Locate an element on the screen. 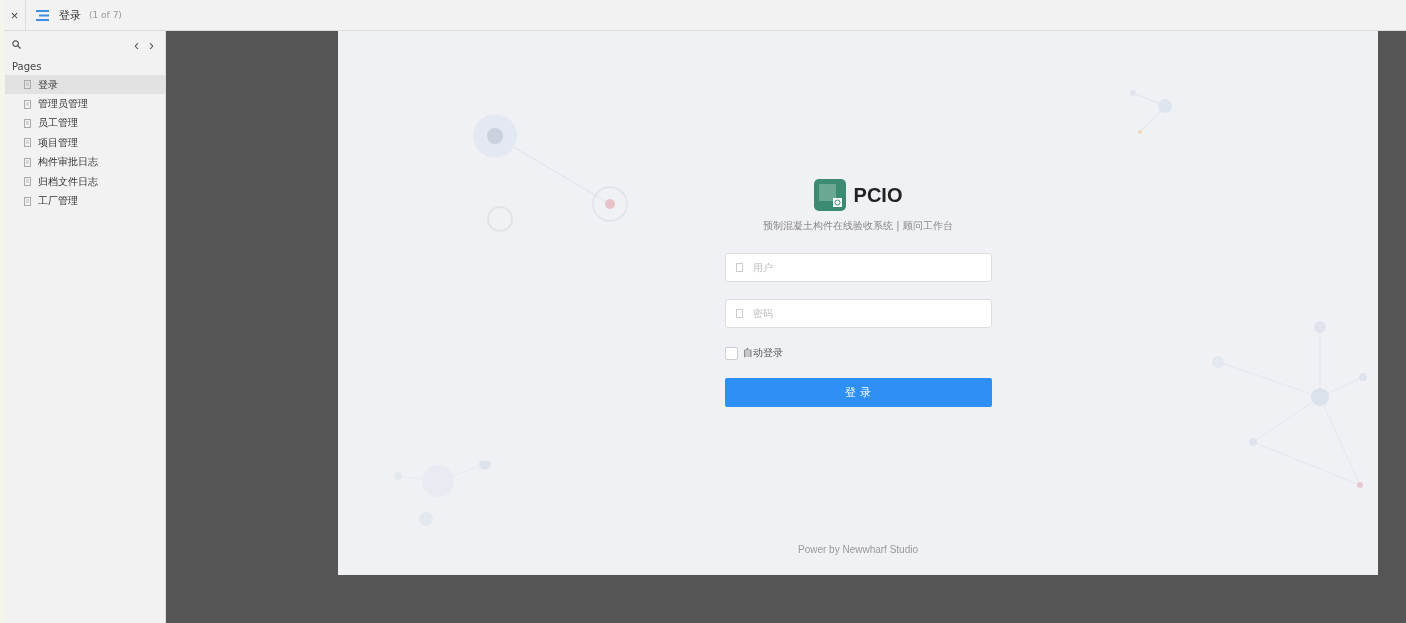 Image resolution: width=1406 pixels, height=623 pixels. page-label: 管理员管理 is located at coordinates (63, 104).